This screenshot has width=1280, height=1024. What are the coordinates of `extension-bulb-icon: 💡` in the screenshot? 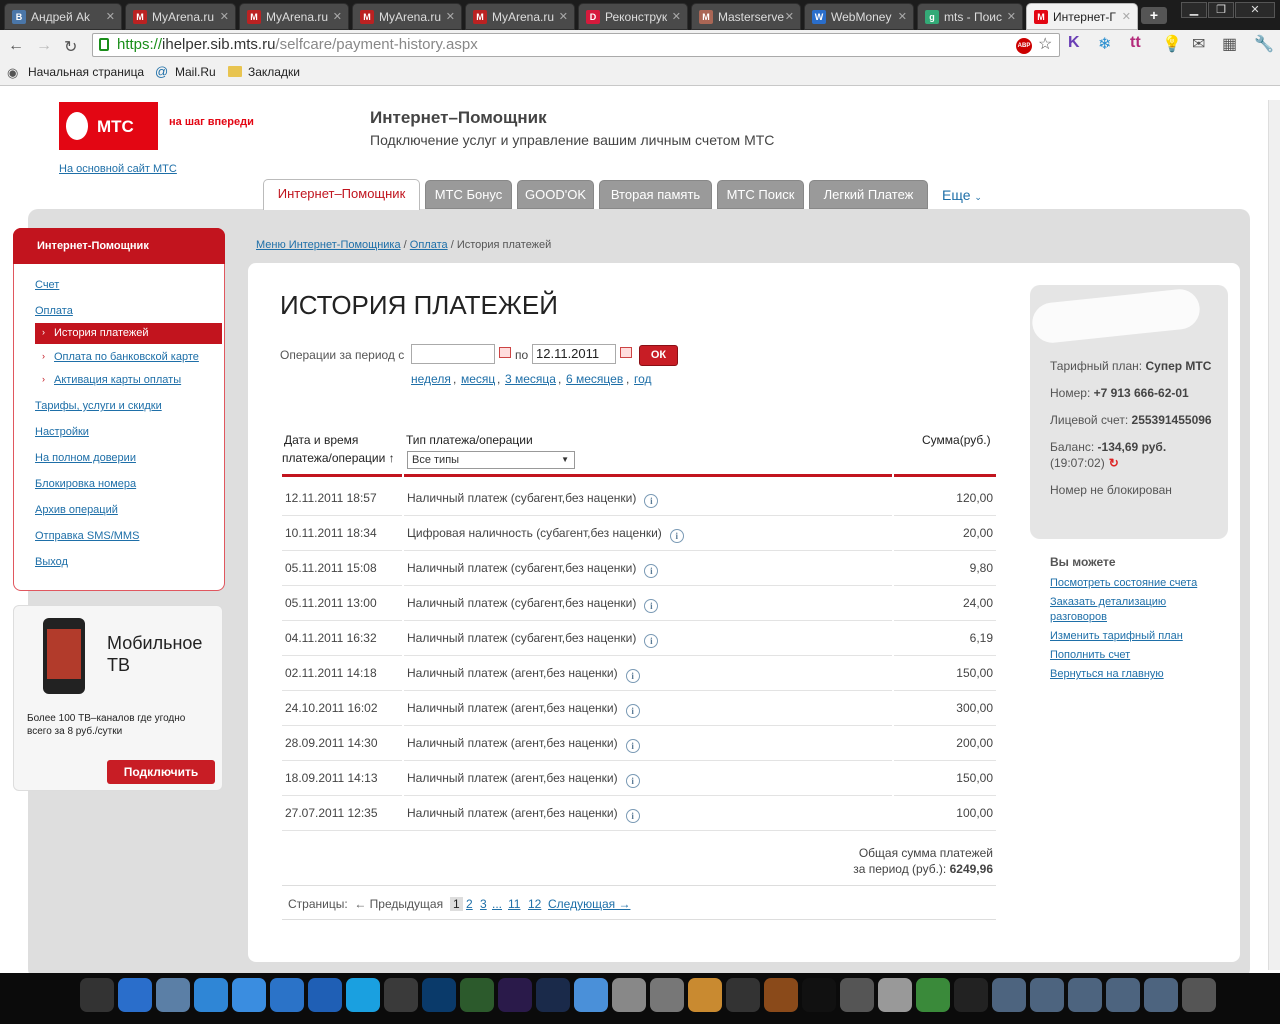 It's located at (1172, 44).